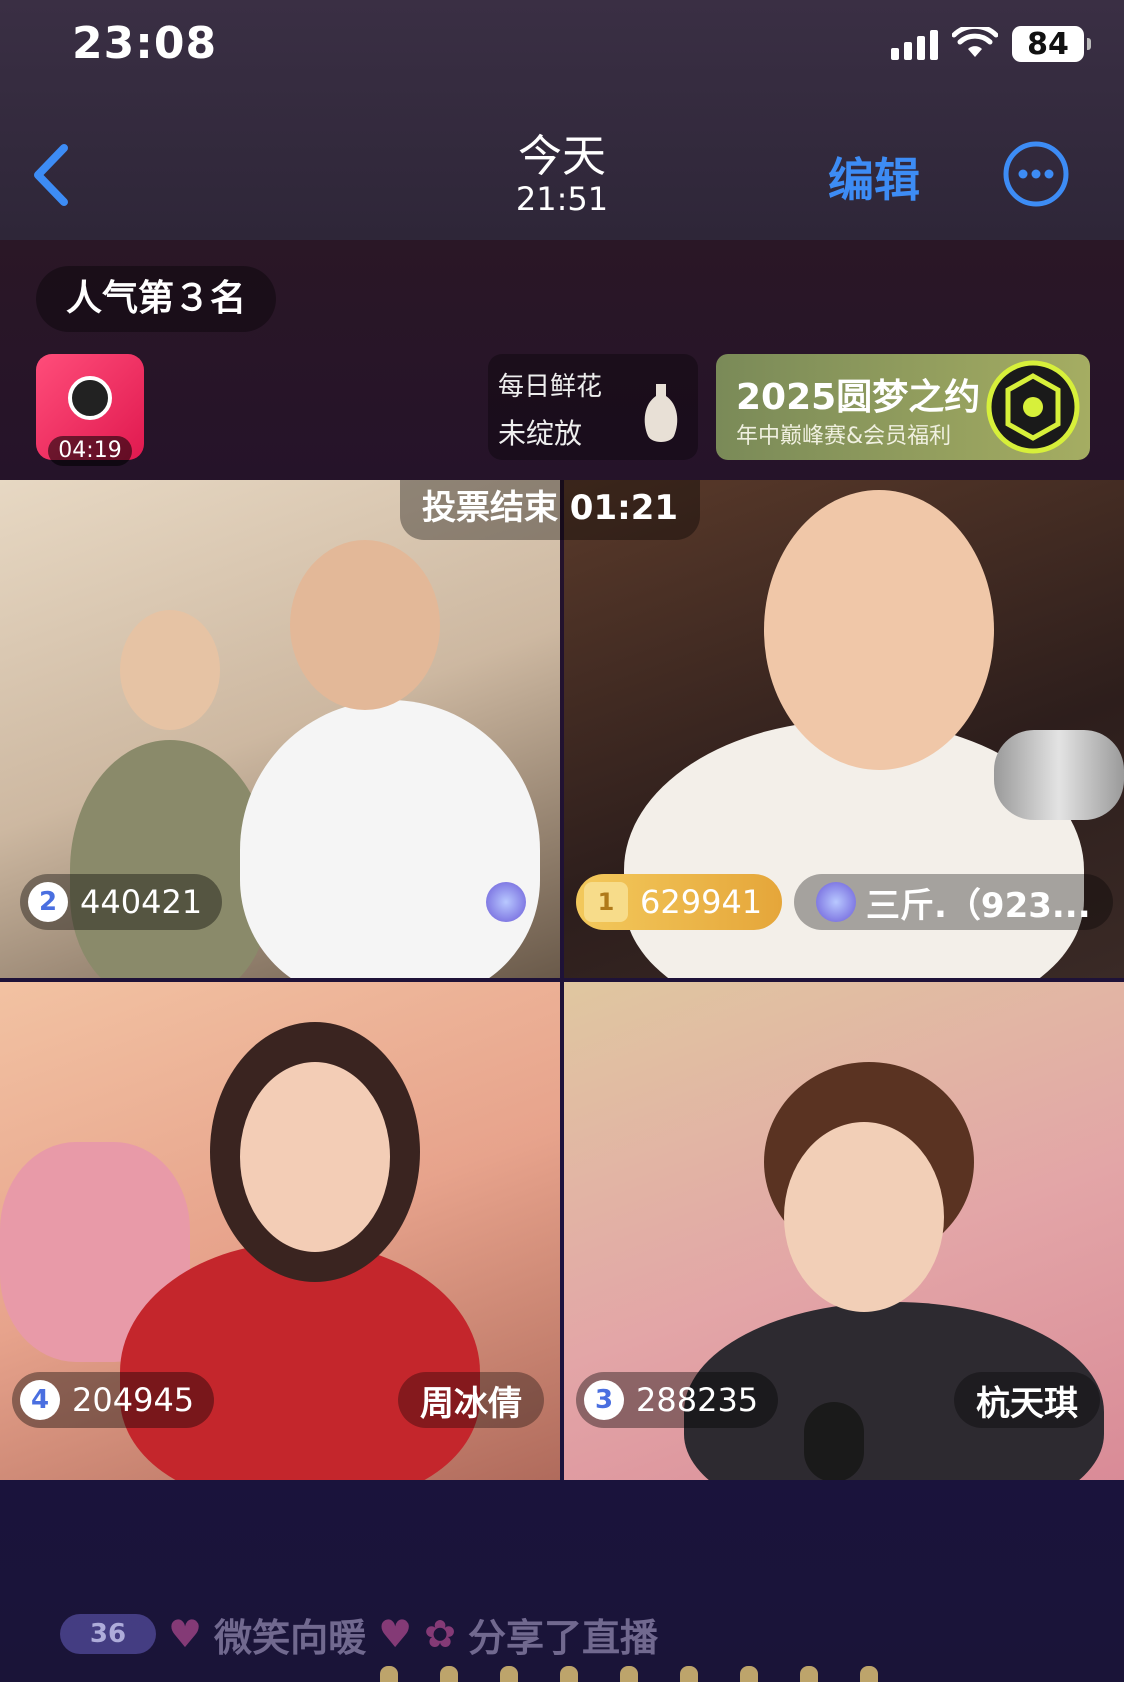 The width and height of the screenshot is (1124, 1682). What do you see at coordinates (563, 1637) in the screenshot?
I see `chat-text: 分享了直播` at bounding box center [563, 1637].